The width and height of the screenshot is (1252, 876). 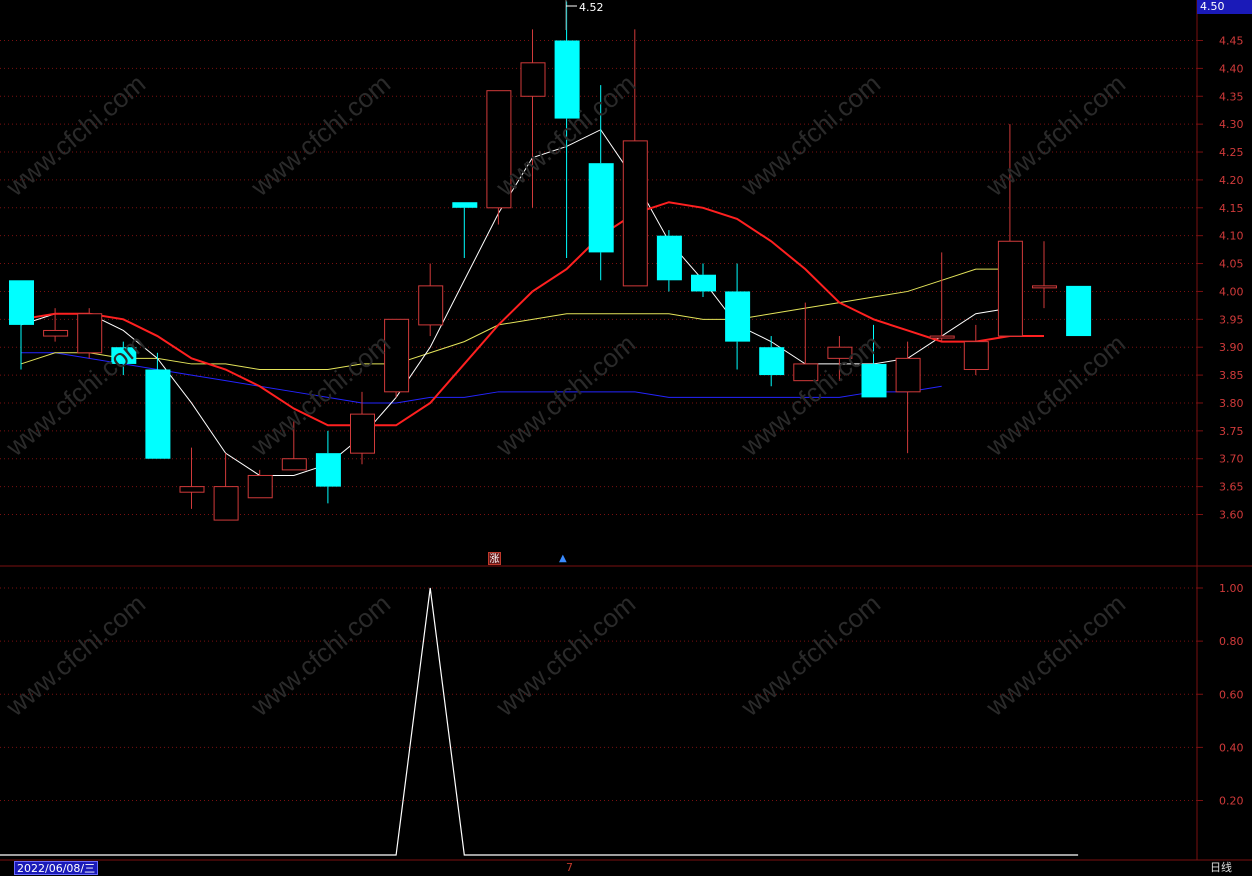 I want to click on indicator-tick-label: 1.00, so click(x=1231, y=588).